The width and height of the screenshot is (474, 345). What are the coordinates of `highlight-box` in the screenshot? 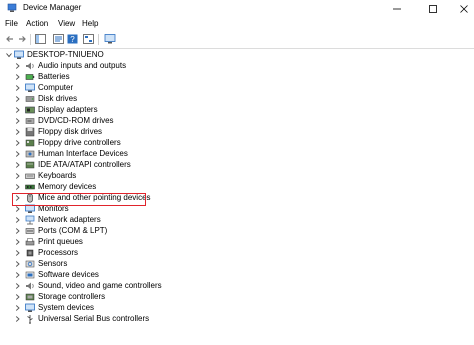 It's located at (79, 199).